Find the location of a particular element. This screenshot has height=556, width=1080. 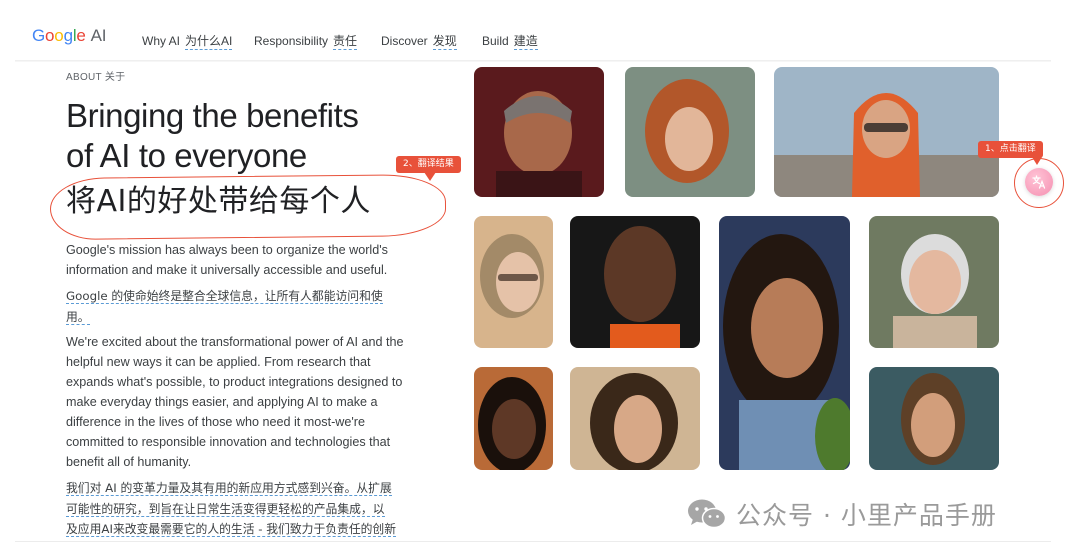

translate-result-tag-pointer is located at coordinates (430, 176).